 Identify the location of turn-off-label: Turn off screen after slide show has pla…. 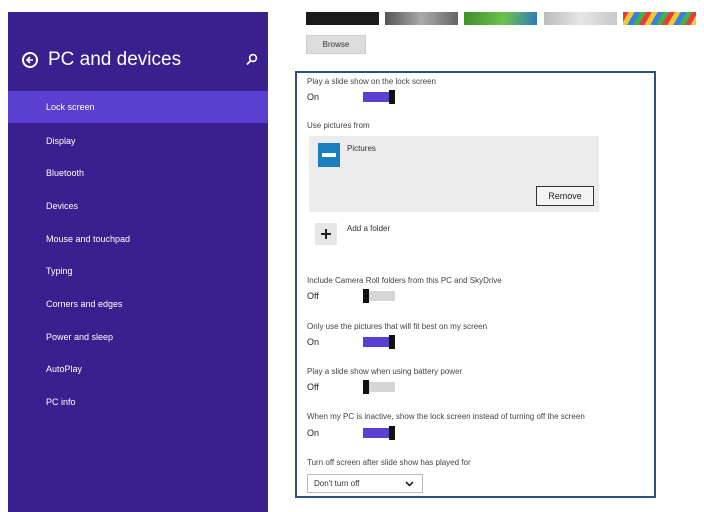
(389, 462).